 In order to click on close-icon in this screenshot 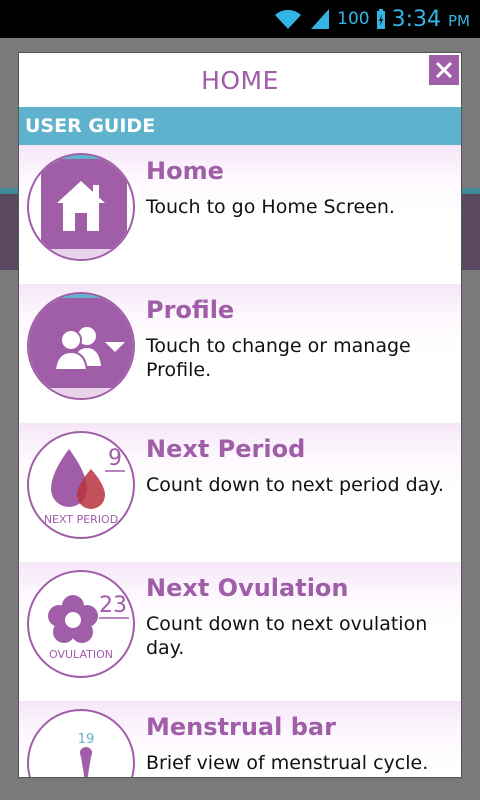, I will do `click(444, 70)`.